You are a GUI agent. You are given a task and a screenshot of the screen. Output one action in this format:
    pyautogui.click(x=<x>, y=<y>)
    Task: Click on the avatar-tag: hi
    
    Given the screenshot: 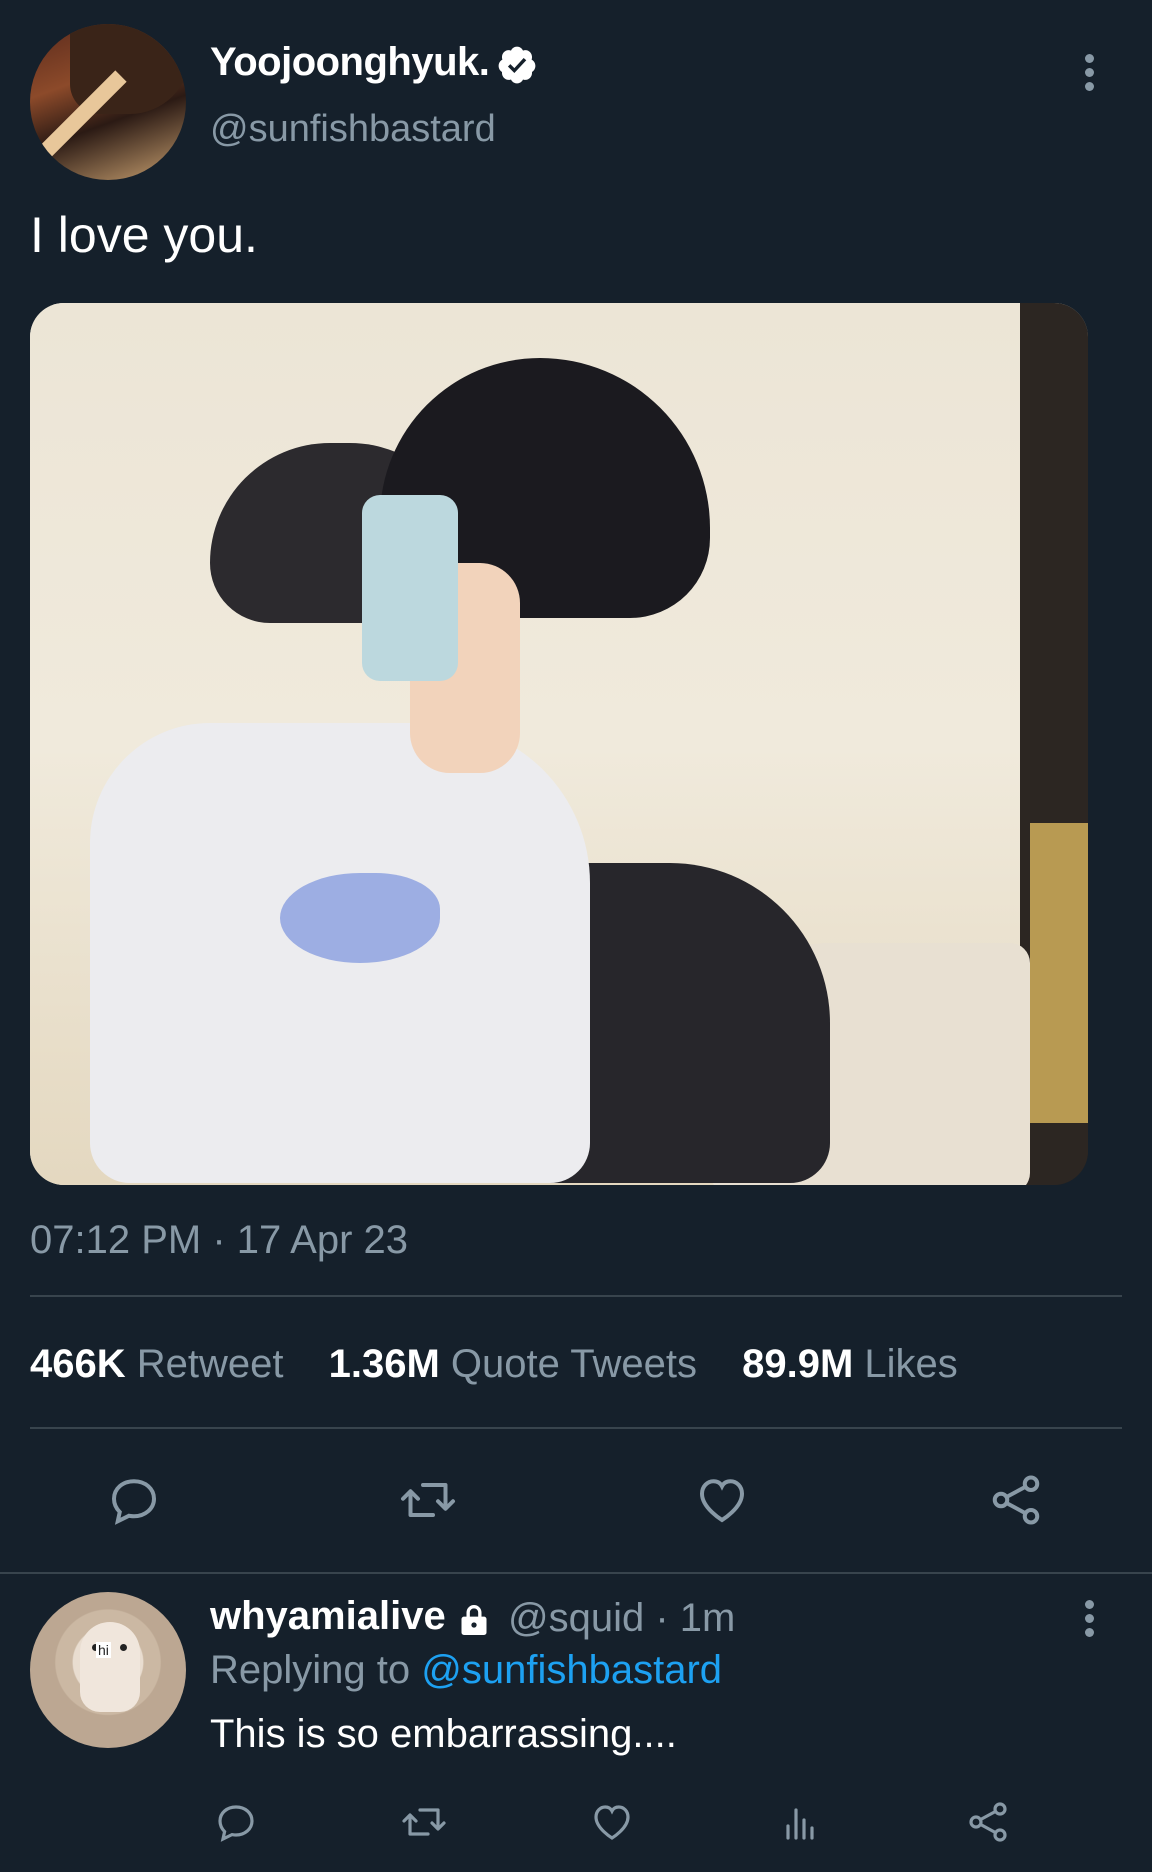 What is the action you would take?
    pyautogui.click(x=103, y=1650)
    